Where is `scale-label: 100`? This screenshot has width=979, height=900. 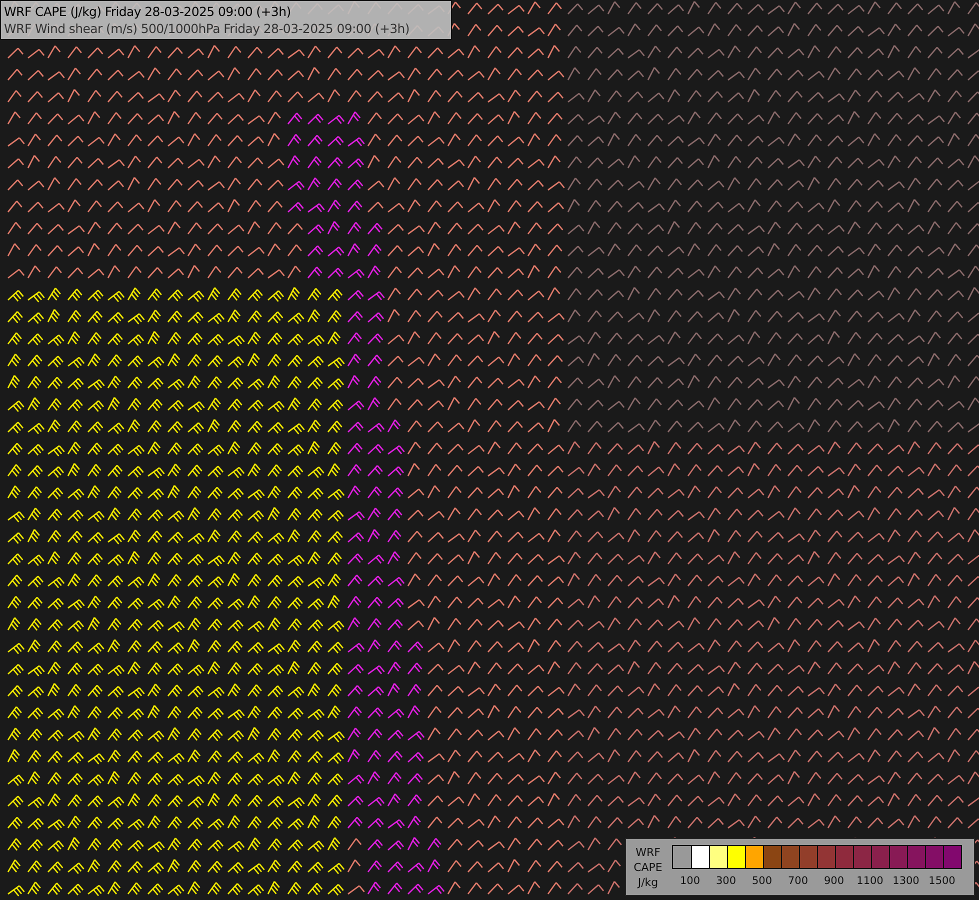 scale-label: 100 is located at coordinates (690, 881).